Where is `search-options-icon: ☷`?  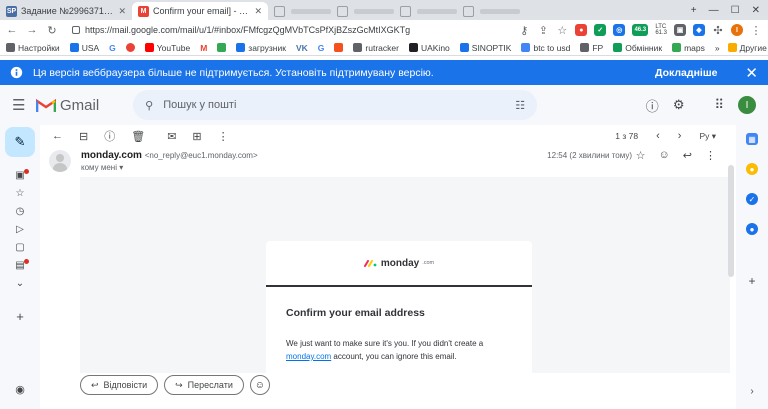 search-options-icon: ☷ is located at coordinates (520, 105).